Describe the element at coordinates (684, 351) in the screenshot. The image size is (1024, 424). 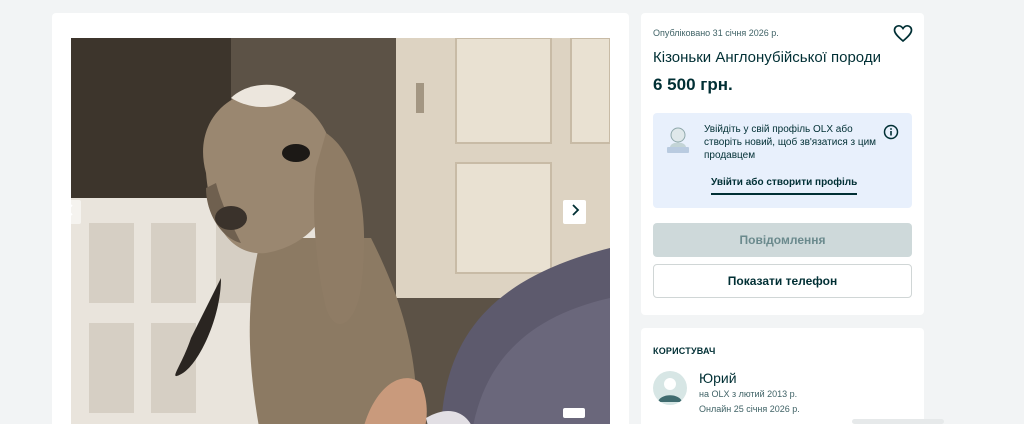
I see `seller-heading: КОРИСТУВАЧ` at that location.